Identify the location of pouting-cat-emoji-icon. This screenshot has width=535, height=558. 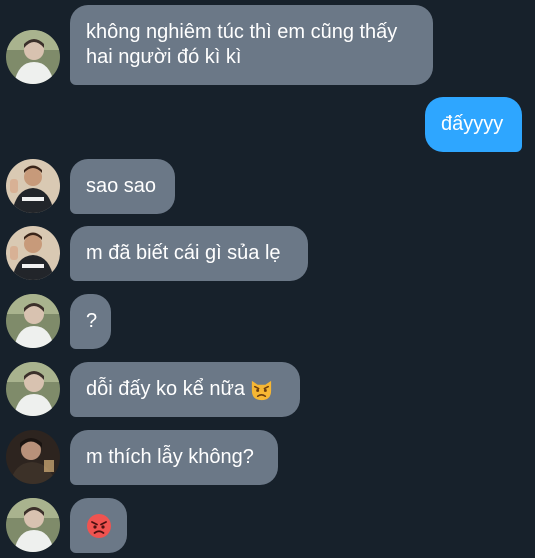
(261, 390).